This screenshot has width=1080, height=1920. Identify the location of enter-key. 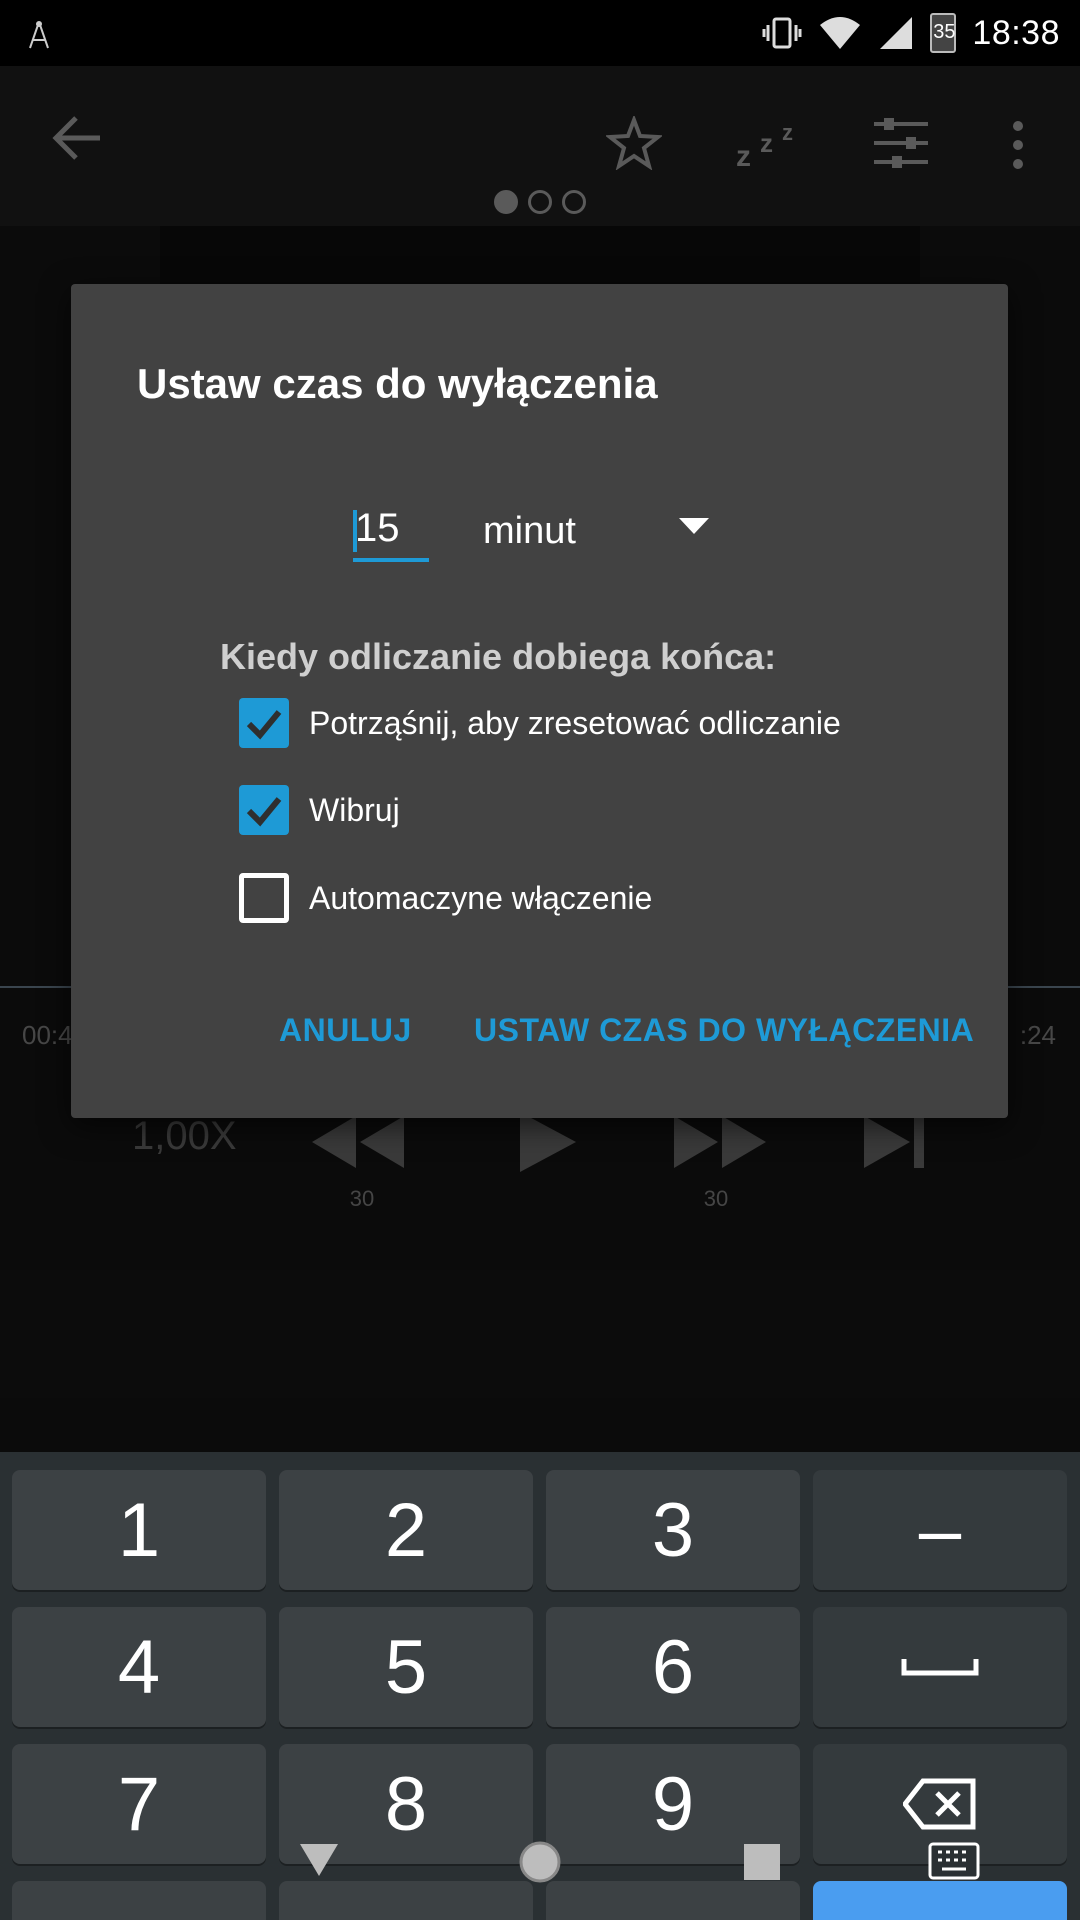
(940, 1900).